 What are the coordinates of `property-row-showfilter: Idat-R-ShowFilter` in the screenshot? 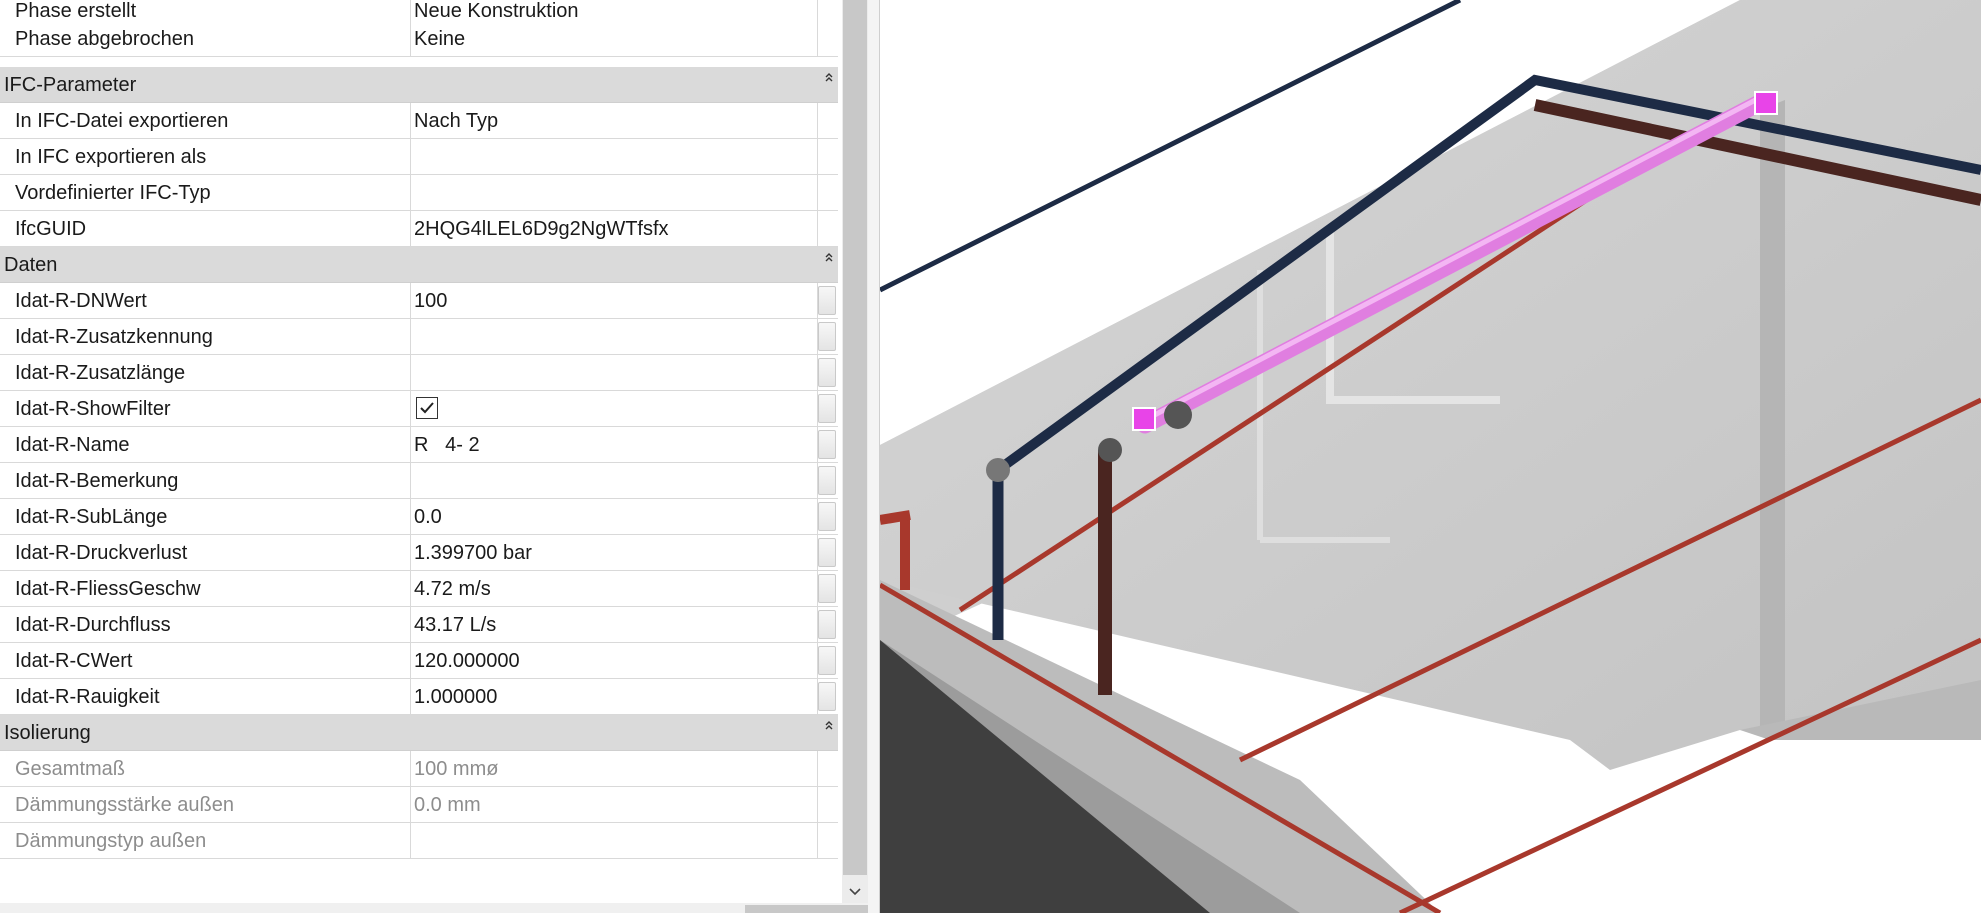 It's located at (419, 409).